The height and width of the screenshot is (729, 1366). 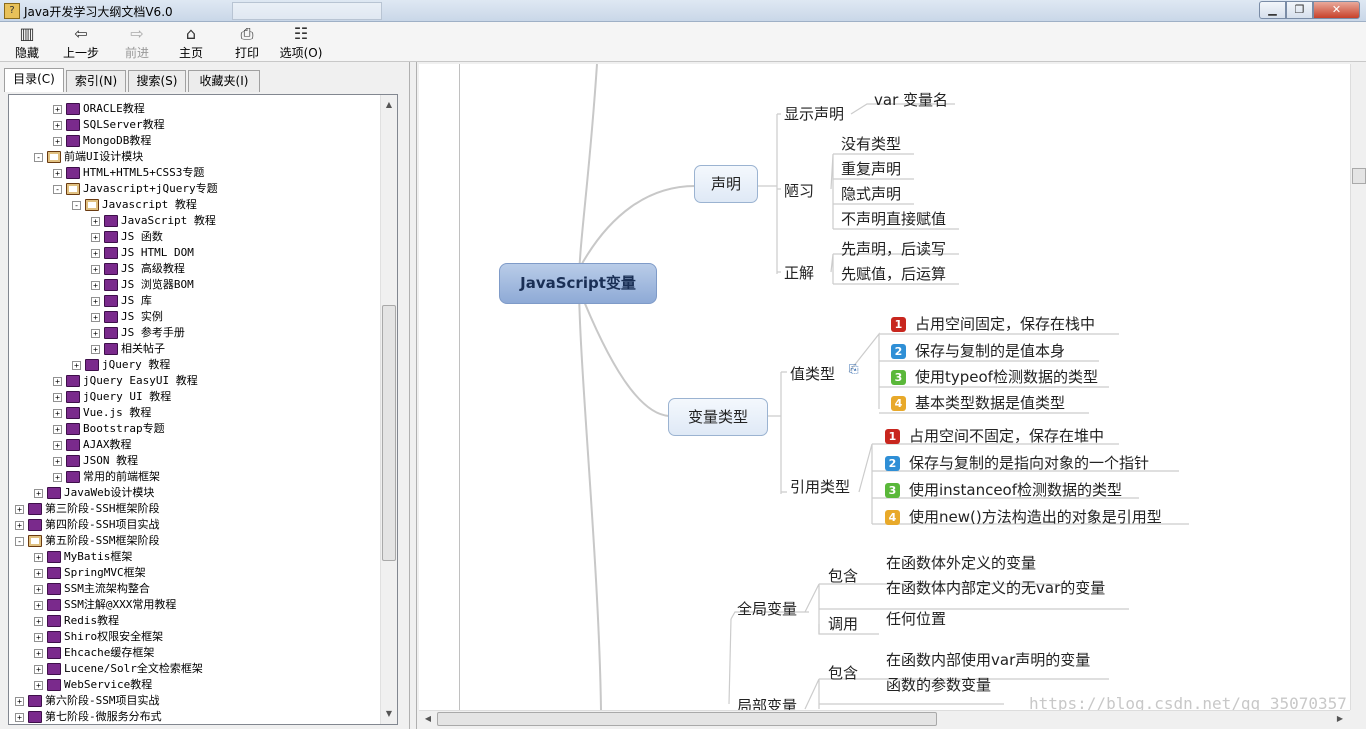 What do you see at coordinates (893, 273) in the screenshot?
I see `node-good-2: 先赋值，后运算` at bounding box center [893, 273].